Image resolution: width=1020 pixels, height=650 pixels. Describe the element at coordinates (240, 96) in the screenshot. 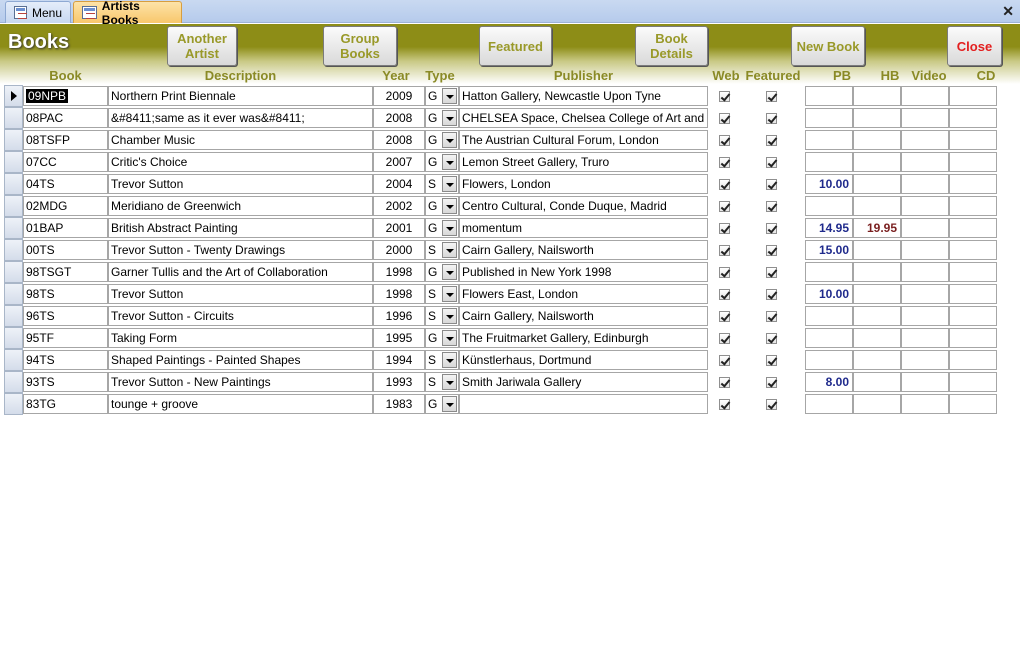

I see `description-field: Northern Print Biennale` at that location.